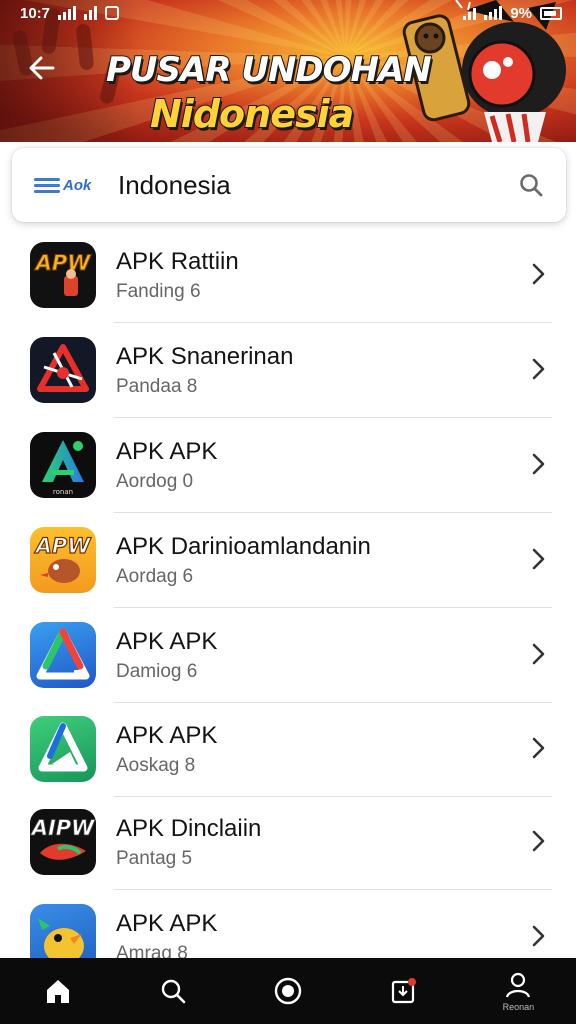 This screenshot has width=576, height=1024. Describe the element at coordinates (269, 70) in the screenshot. I see `banner-title-line1: PUSAR UNDOHAN` at that location.